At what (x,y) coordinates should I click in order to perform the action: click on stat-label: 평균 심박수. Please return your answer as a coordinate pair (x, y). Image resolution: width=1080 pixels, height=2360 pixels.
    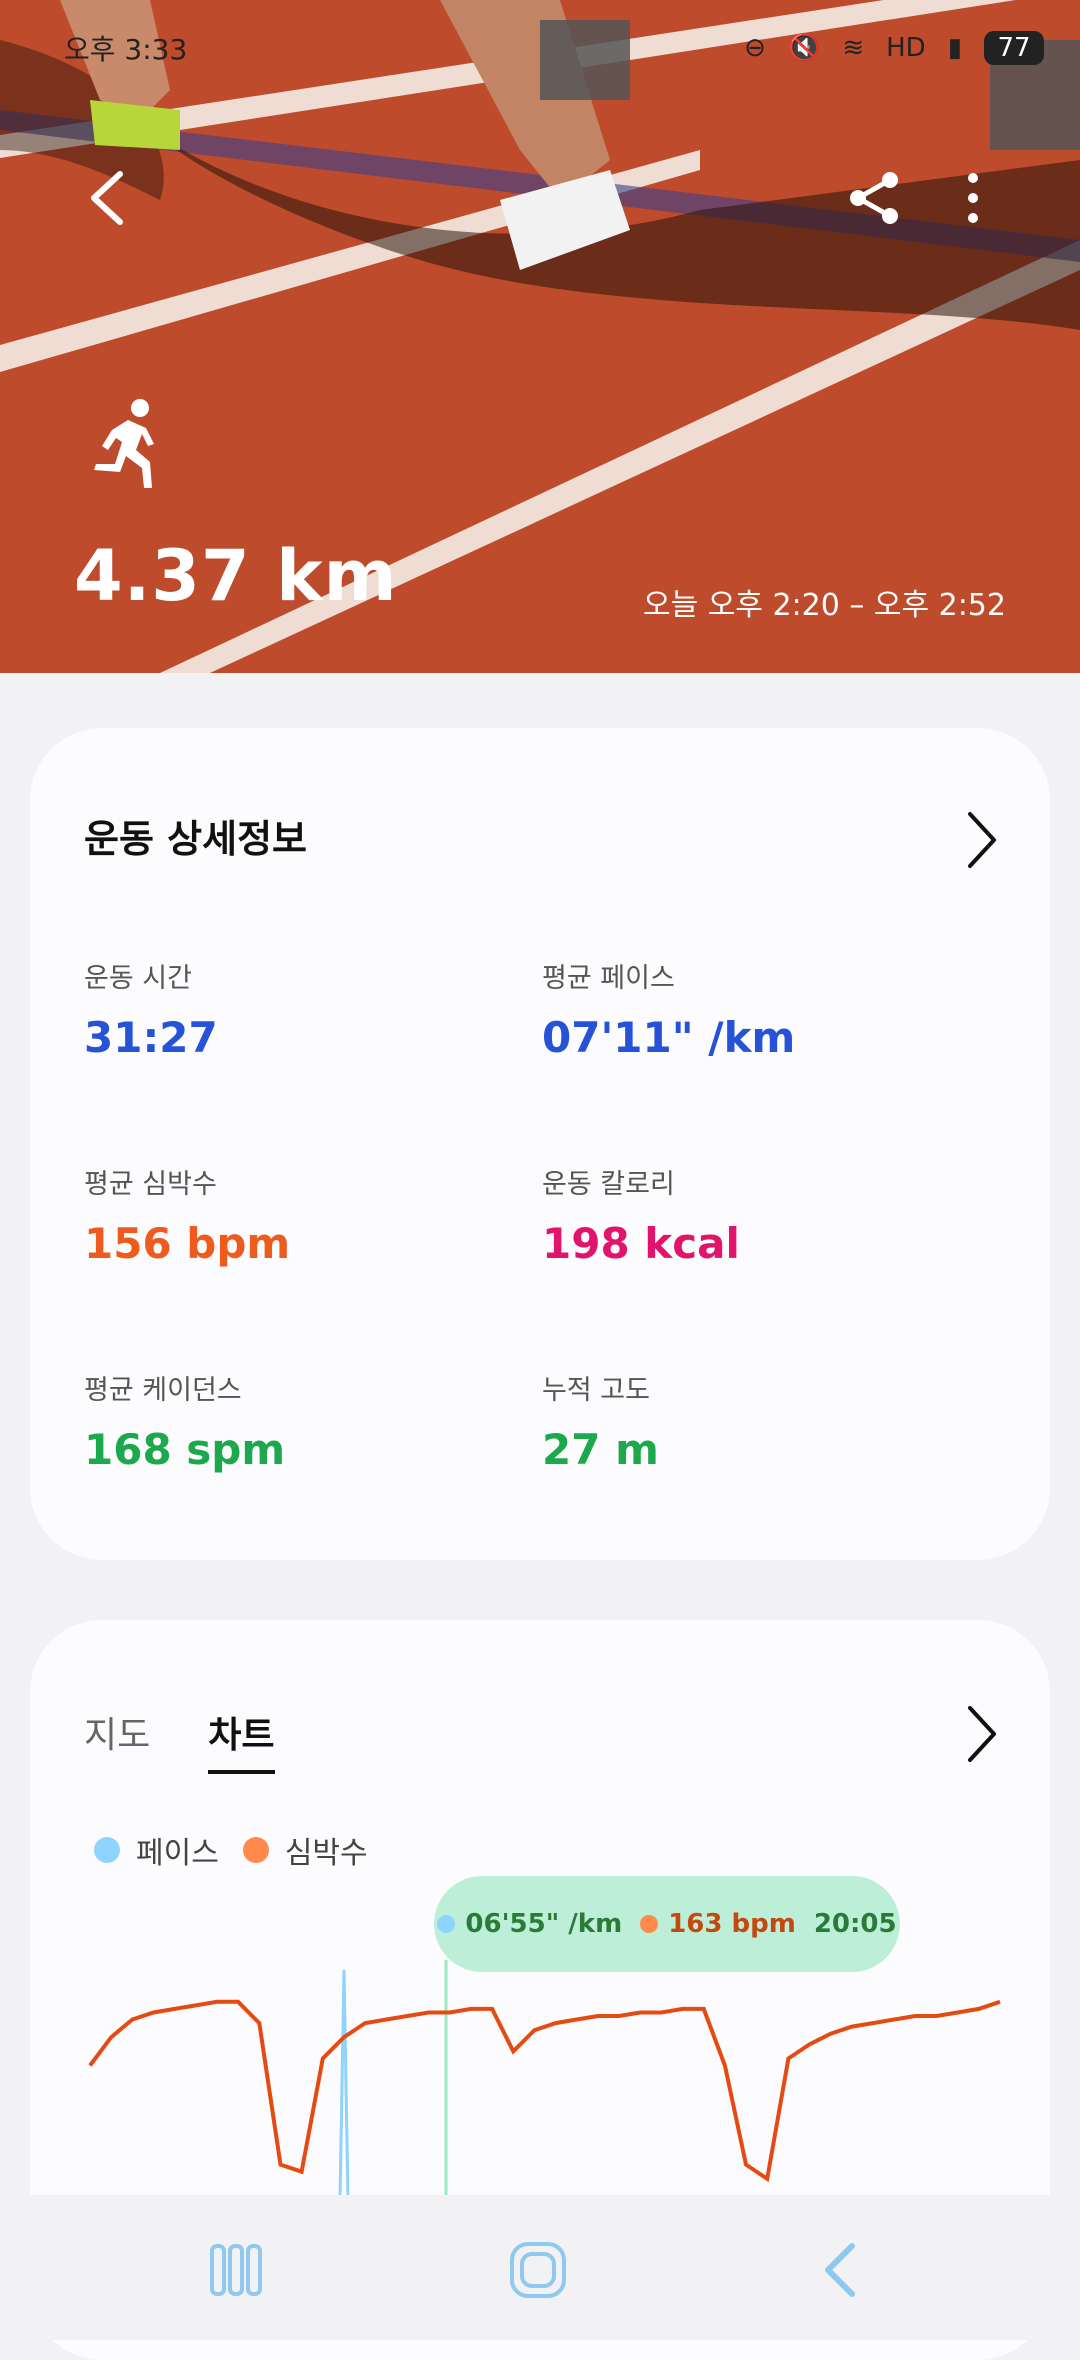
    Looking at the image, I should click on (150, 1184).